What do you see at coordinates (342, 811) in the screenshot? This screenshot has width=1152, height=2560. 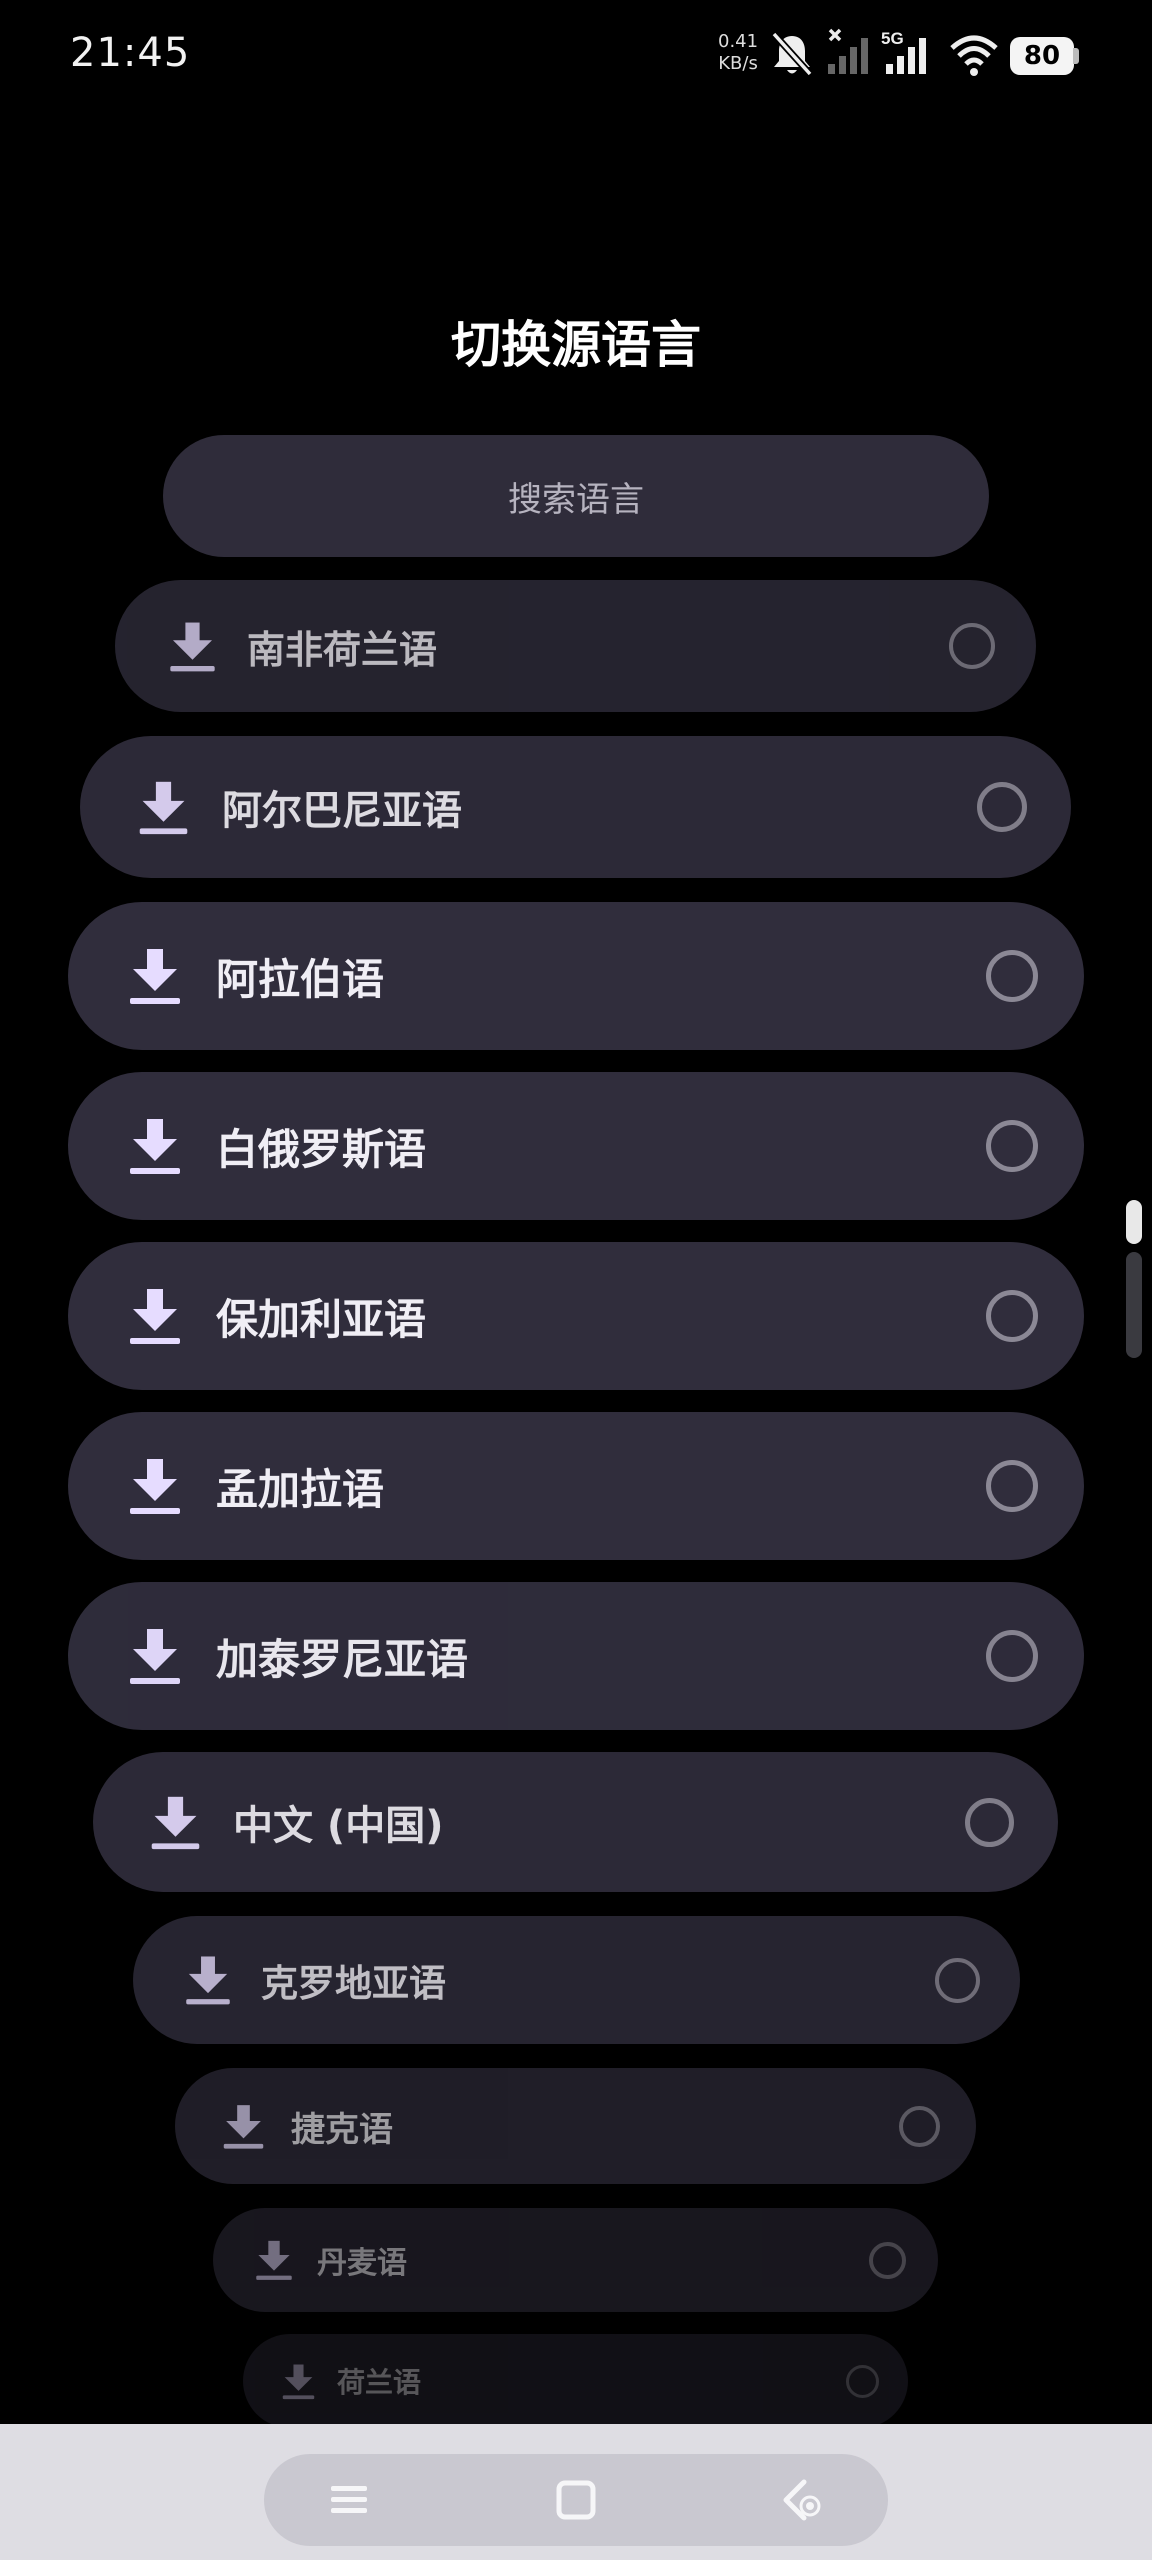 I see `language-label: 阿尔巴尼亚语` at bounding box center [342, 811].